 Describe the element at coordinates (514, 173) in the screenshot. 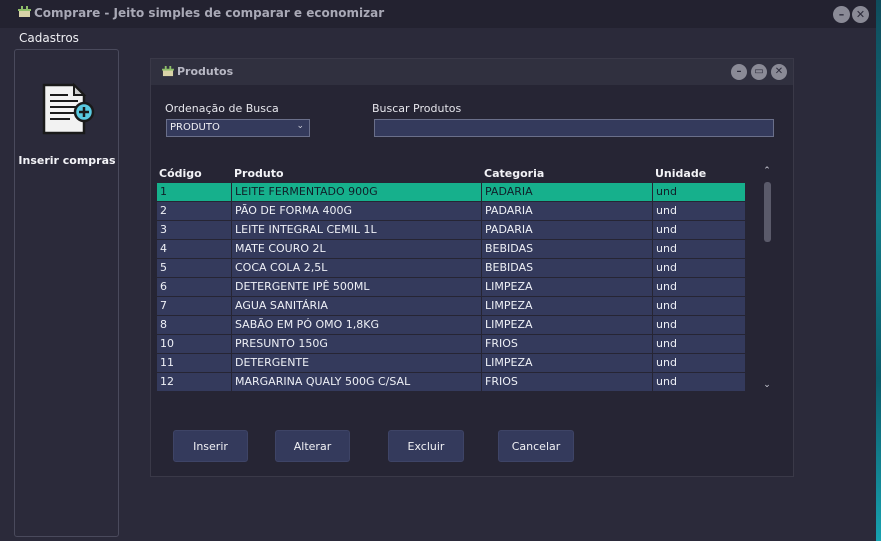

I see `column-header-category: Categoria` at that location.